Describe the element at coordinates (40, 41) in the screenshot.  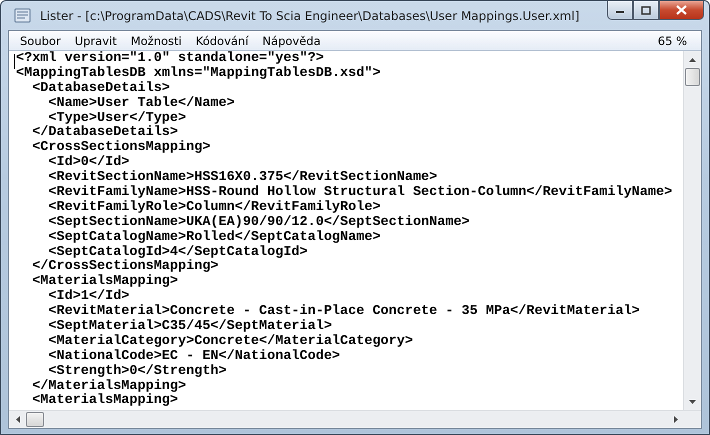
I see `menu-item: Soubor` at that location.